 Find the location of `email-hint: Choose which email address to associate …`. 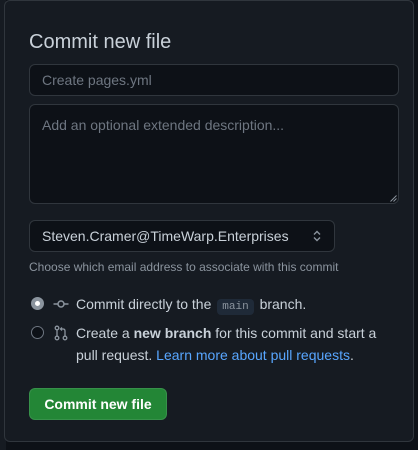

email-hint: Choose which email address to associate … is located at coordinates (184, 267).